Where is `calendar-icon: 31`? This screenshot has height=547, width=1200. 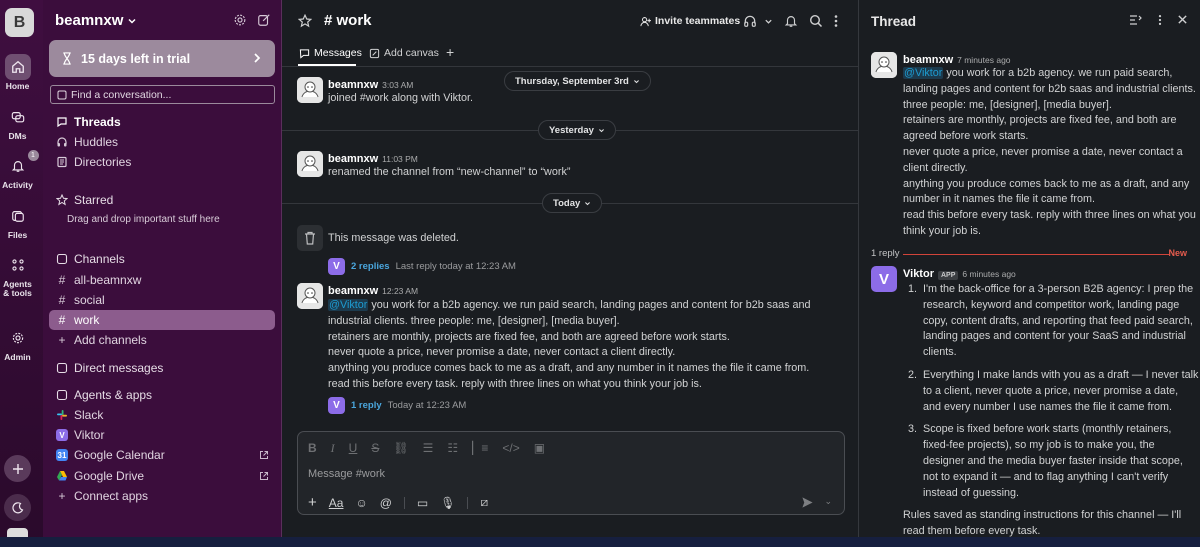 calendar-icon: 31 is located at coordinates (62, 455).